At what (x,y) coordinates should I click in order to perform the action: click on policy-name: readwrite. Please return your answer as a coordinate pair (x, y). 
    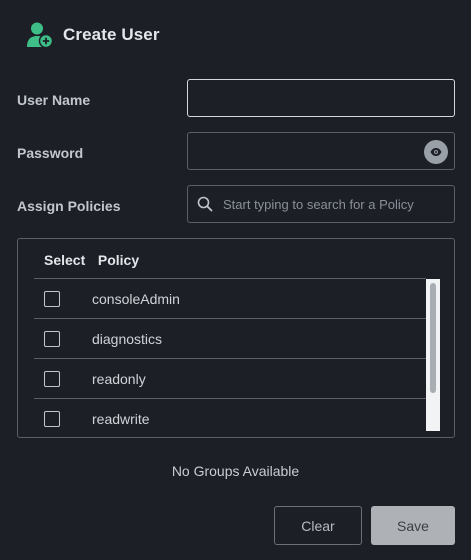
    Looking at the image, I should click on (121, 418).